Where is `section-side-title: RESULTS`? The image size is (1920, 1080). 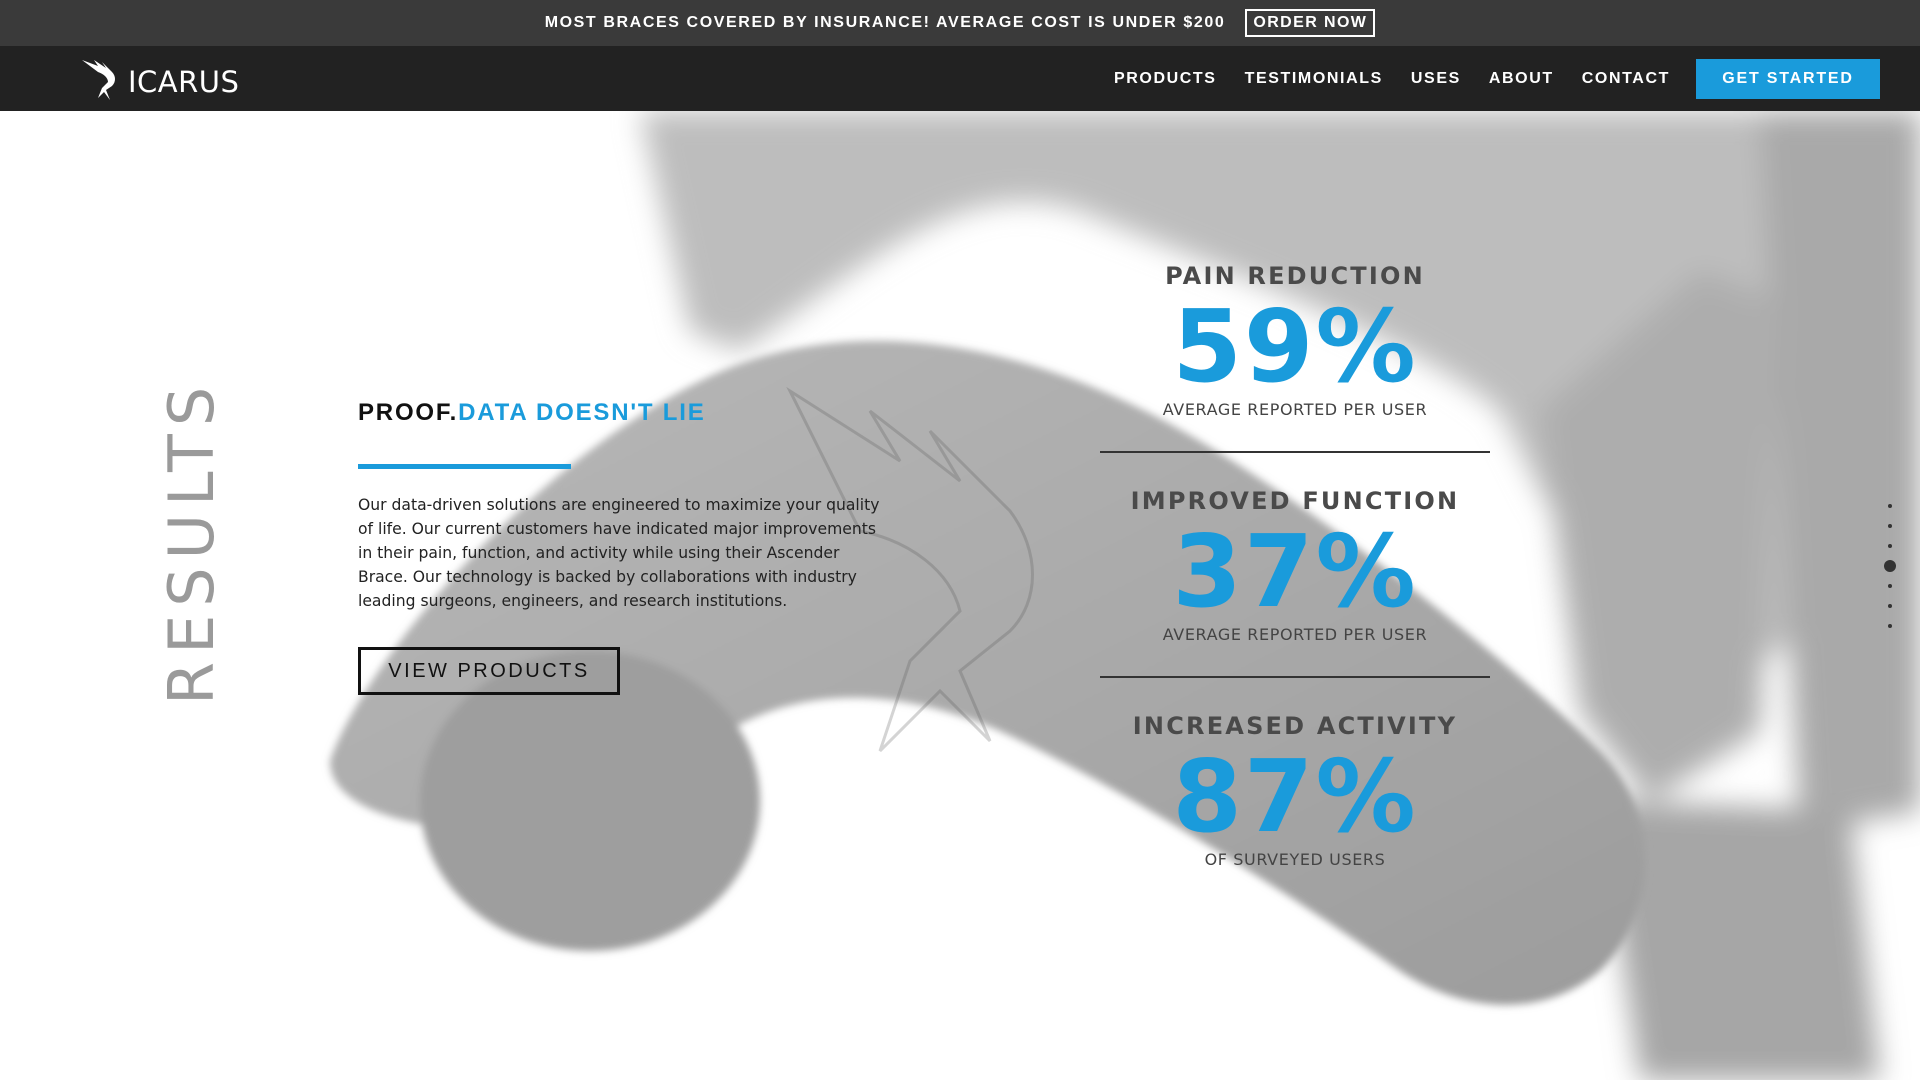
section-side-title: RESULTS is located at coordinates (191, 541).